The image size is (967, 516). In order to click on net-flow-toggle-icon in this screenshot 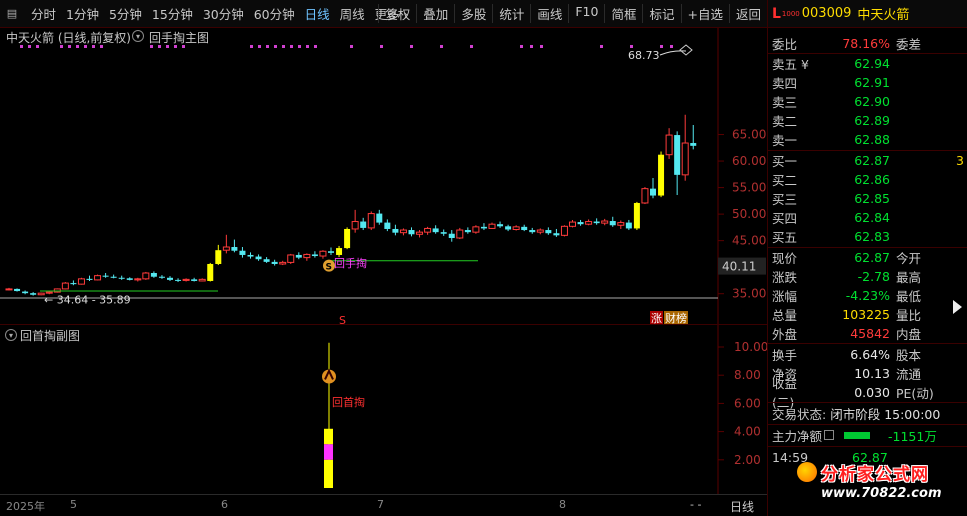, I will do `click(829, 435)`.